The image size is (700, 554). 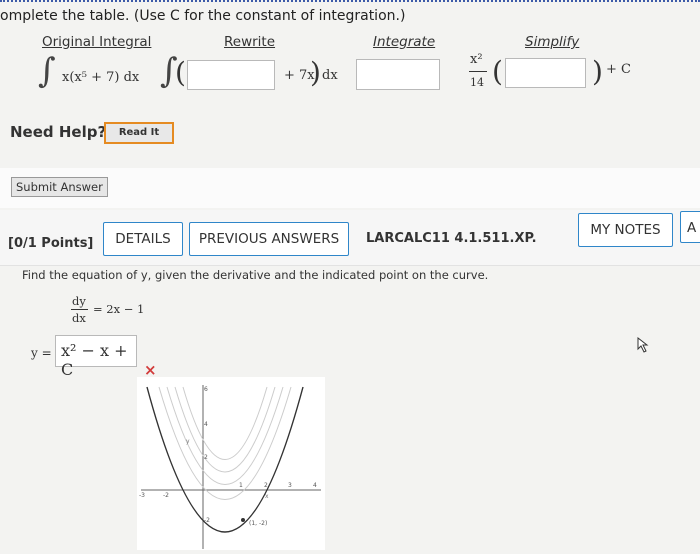 I want to click on header-integrate: Integrate, so click(x=404, y=42).